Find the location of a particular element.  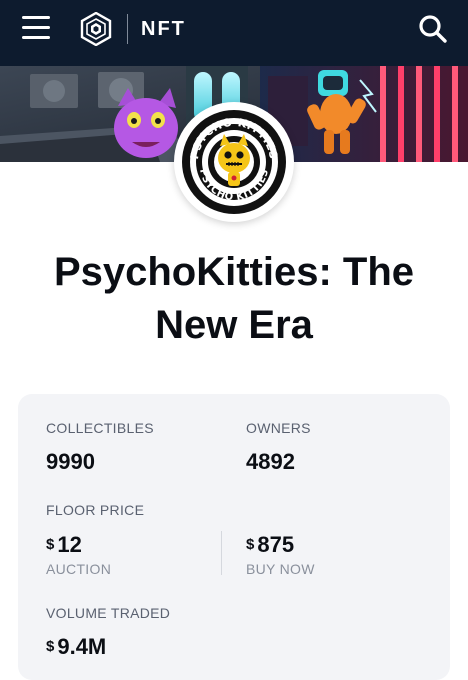

price-divider is located at coordinates (221, 553).